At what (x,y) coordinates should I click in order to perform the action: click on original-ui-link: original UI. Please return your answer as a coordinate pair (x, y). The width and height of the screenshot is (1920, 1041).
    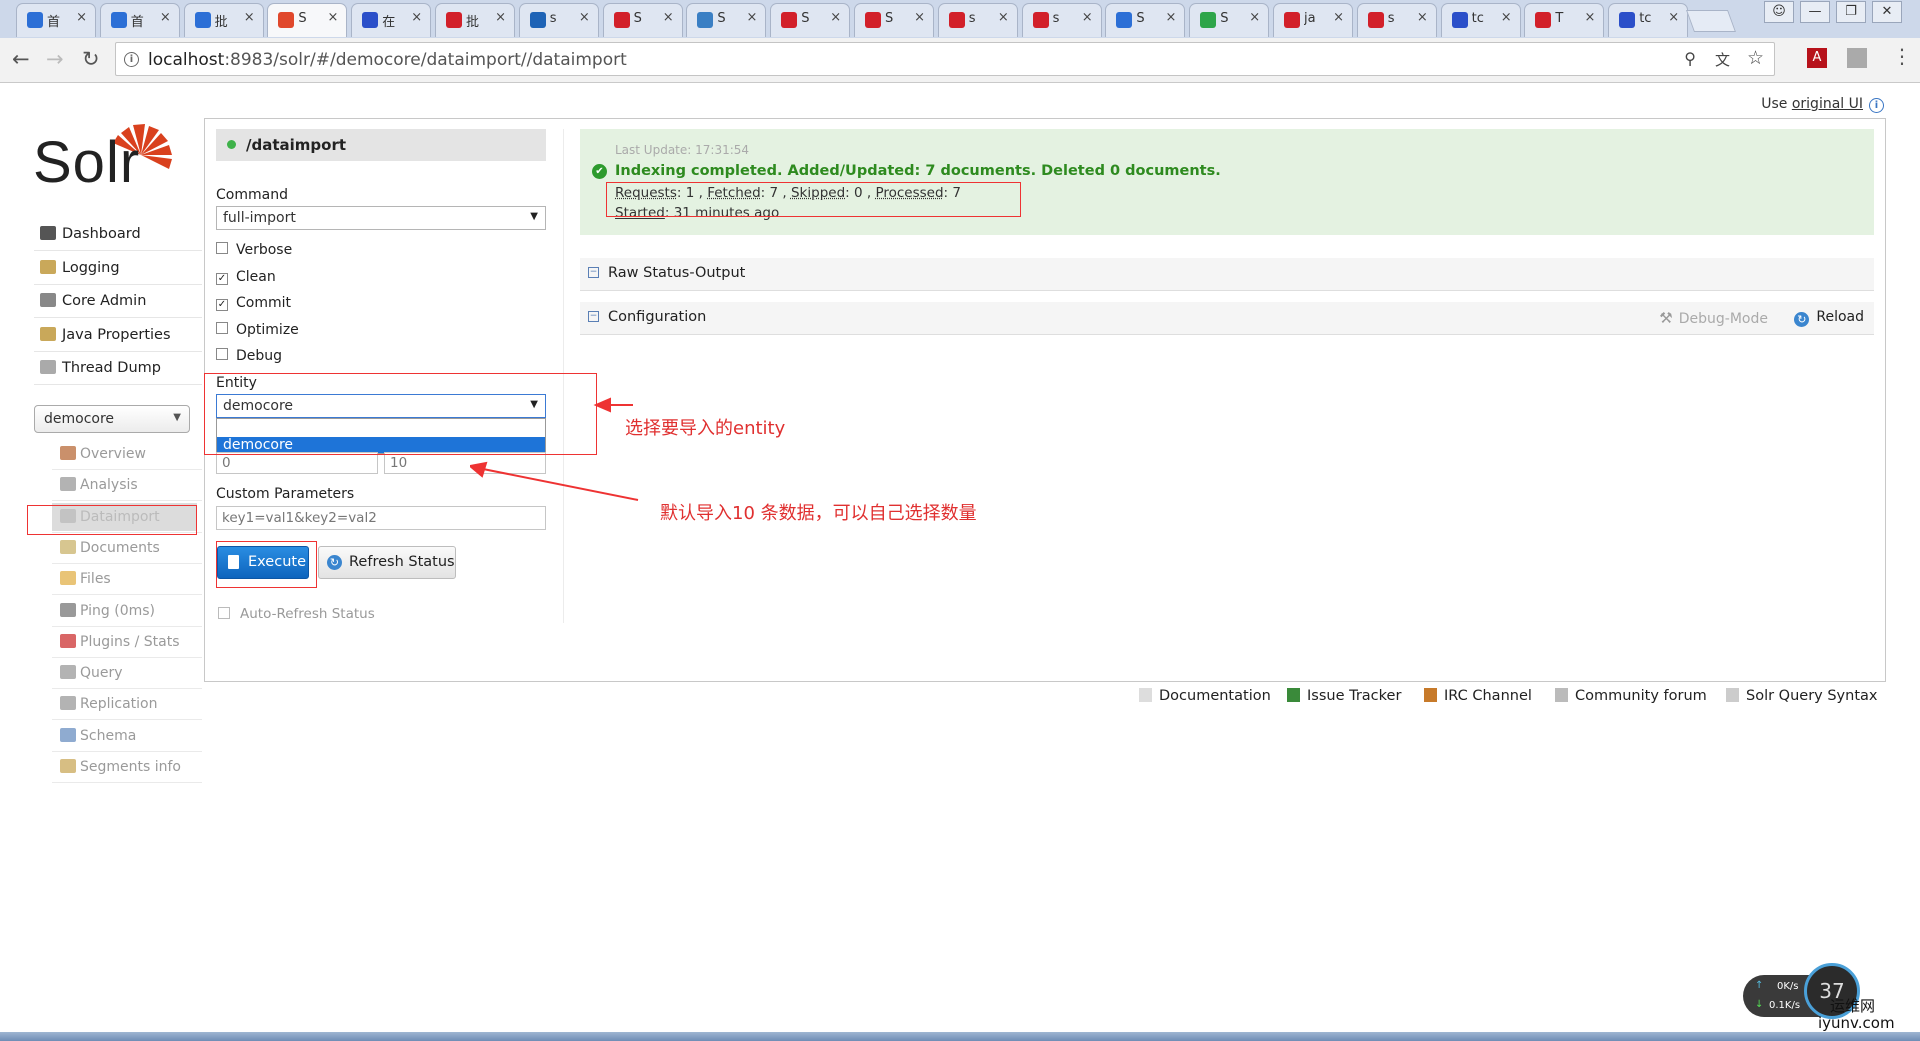
    Looking at the image, I should click on (1827, 104).